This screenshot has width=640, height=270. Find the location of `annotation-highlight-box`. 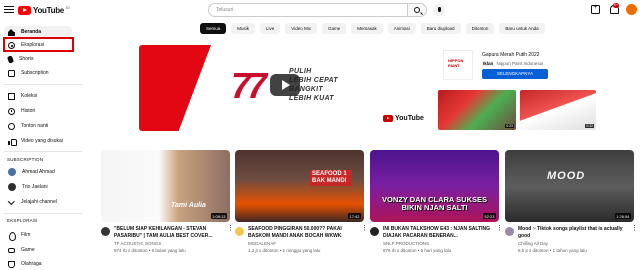

annotation-highlight-box is located at coordinates (38, 44).